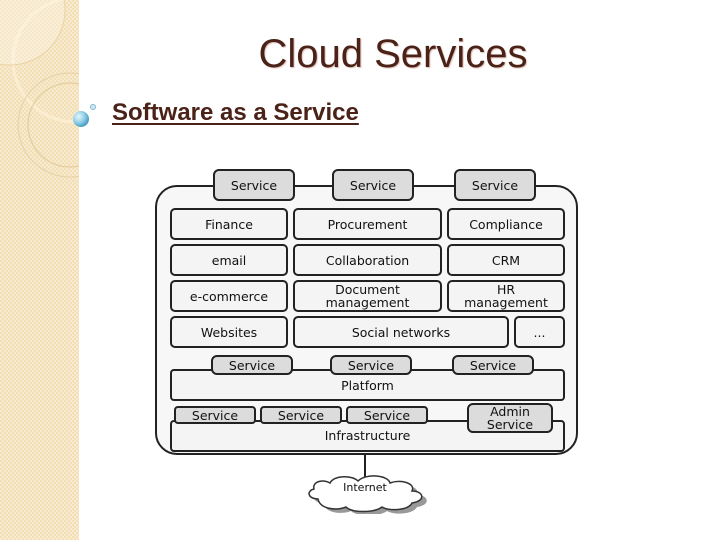  Describe the element at coordinates (367, 385) in the screenshot. I see `platform-label: Platform` at that location.